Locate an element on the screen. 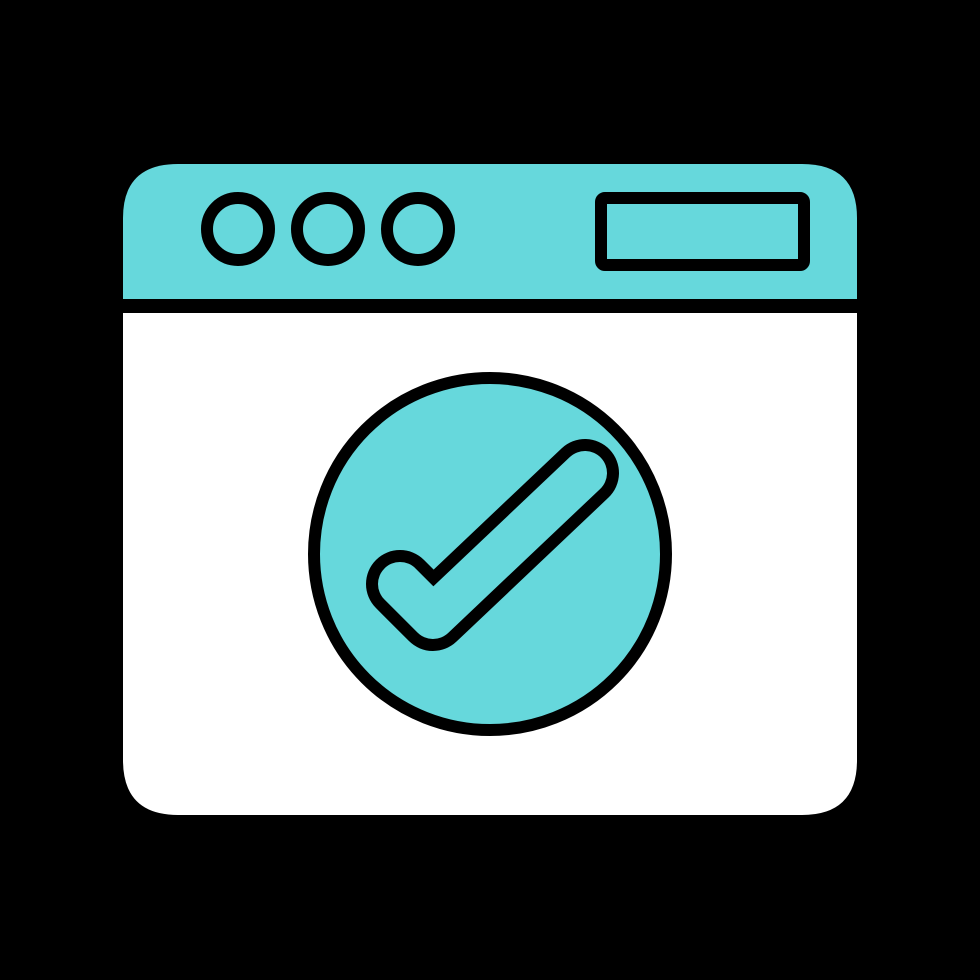 The image size is (980, 980). title-bar-divider is located at coordinates (490, 306).